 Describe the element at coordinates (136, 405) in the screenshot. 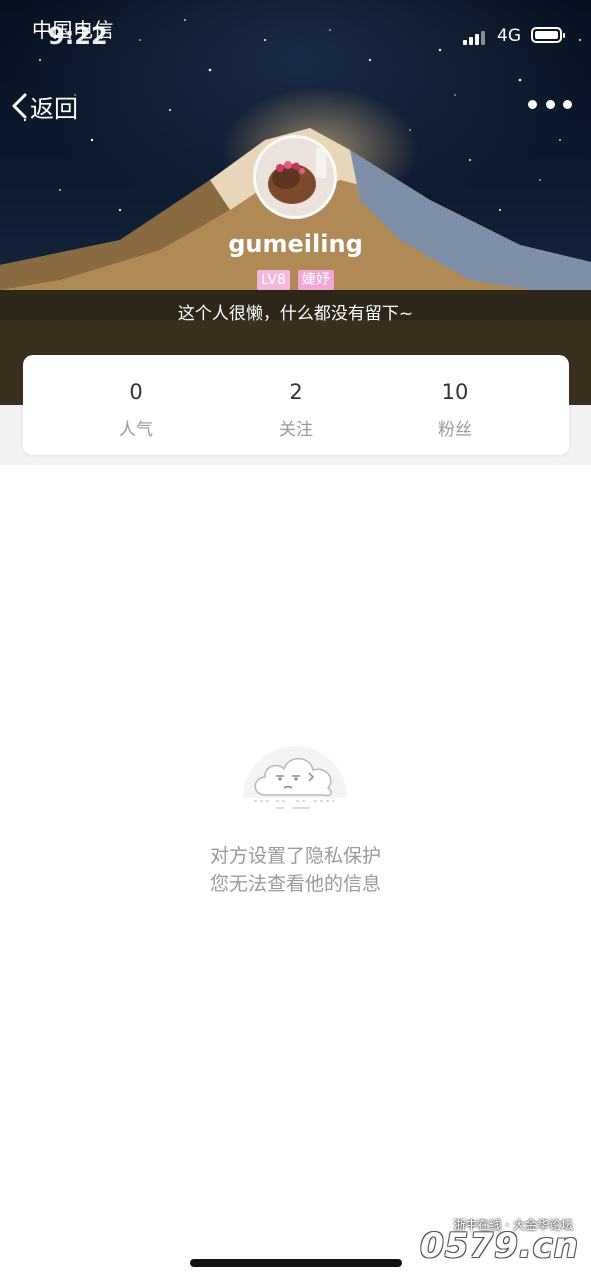

I see `stat-popularity: 0 人气` at that location.